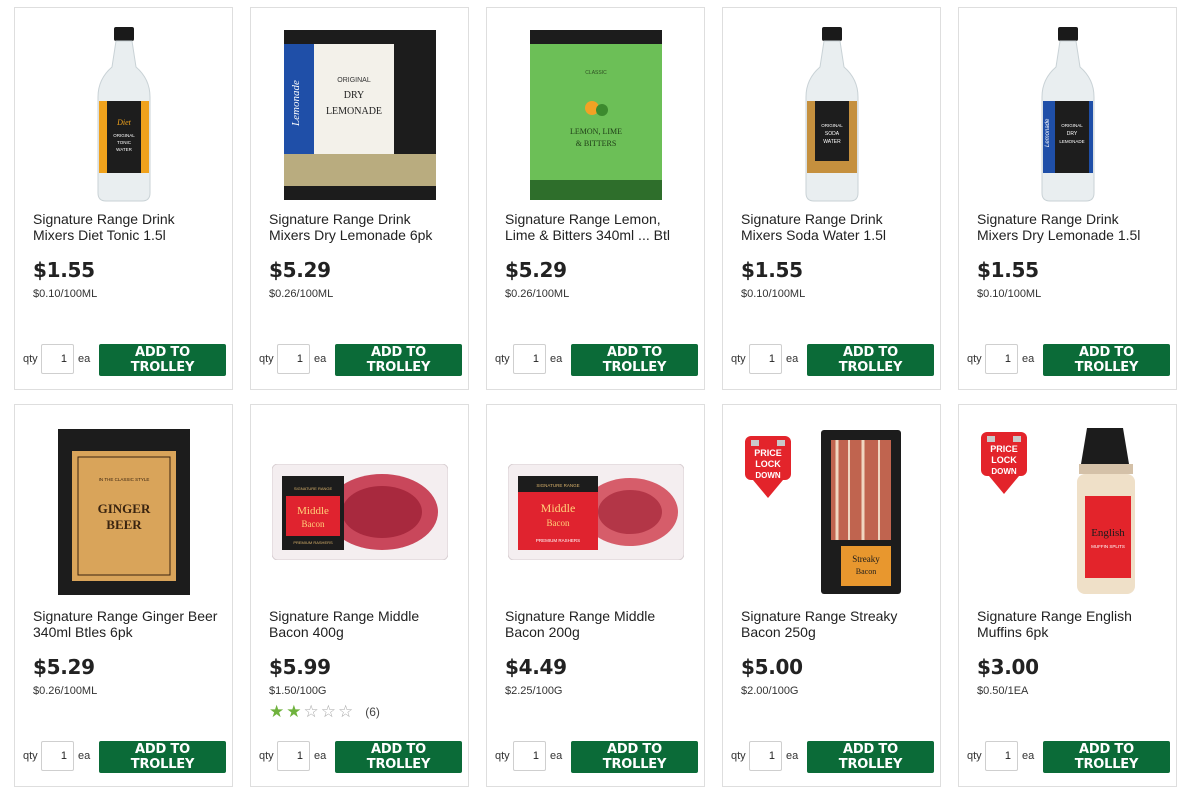  What do you see at coordinates (534, 691) in the screenshot?
I see `unit-price: $2.25/100G` at bounding box center [534, 691].